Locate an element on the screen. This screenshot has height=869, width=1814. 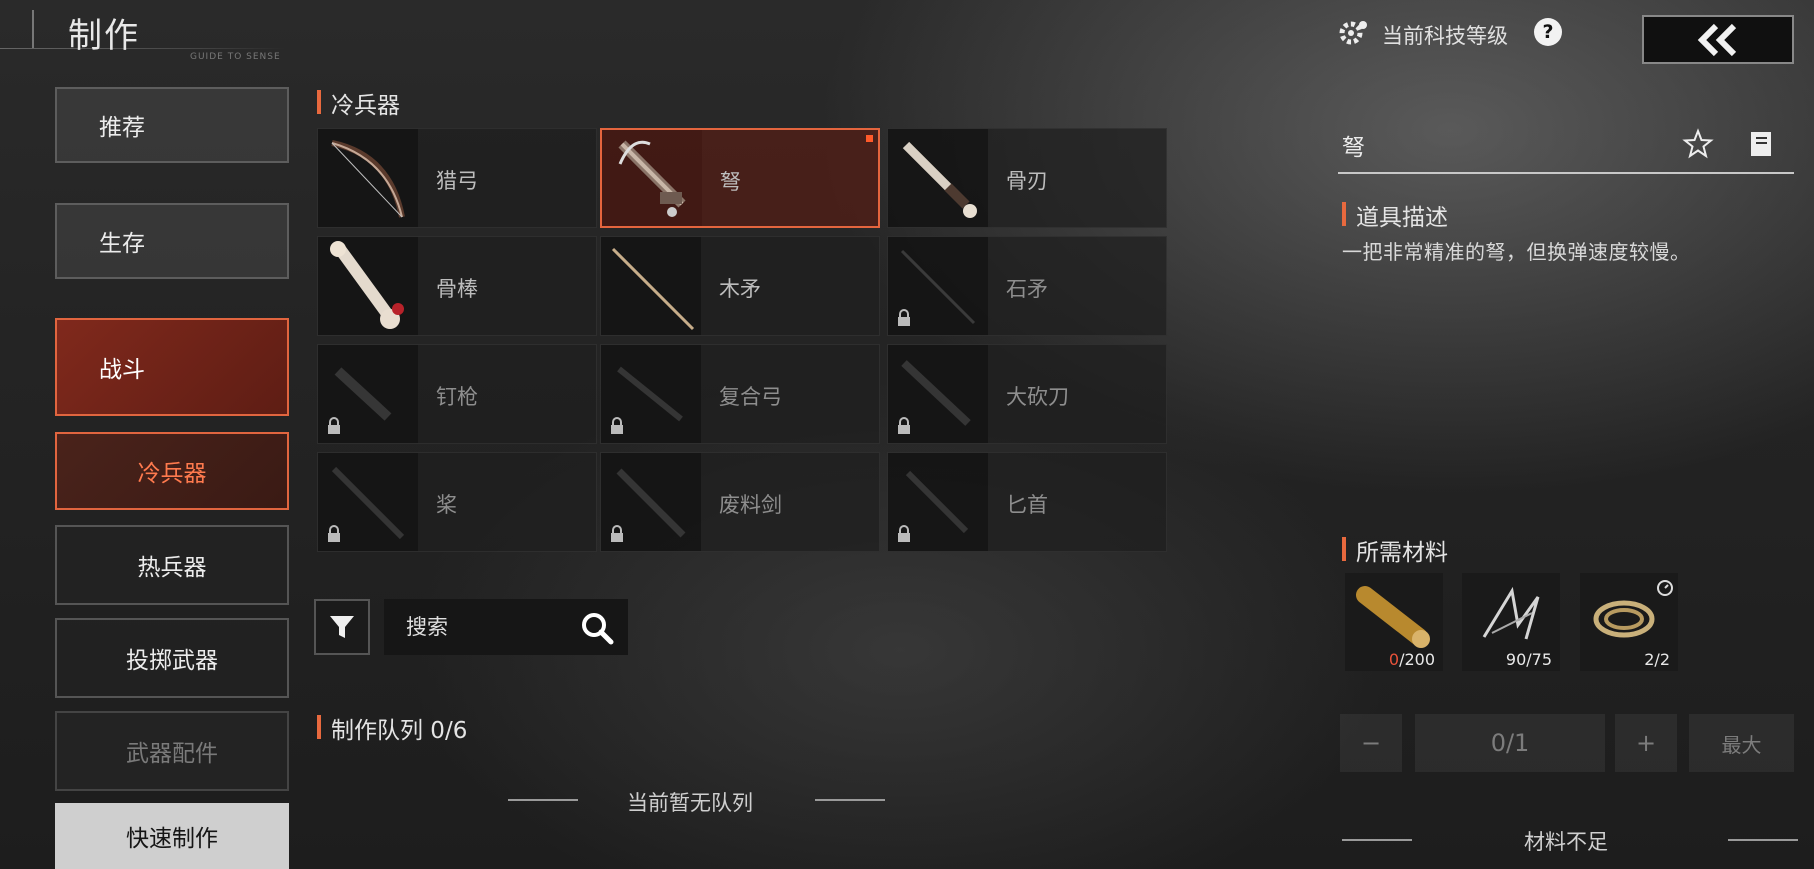
grid-item-machete: 大砍刀 is located at coordinates (1027, 394).